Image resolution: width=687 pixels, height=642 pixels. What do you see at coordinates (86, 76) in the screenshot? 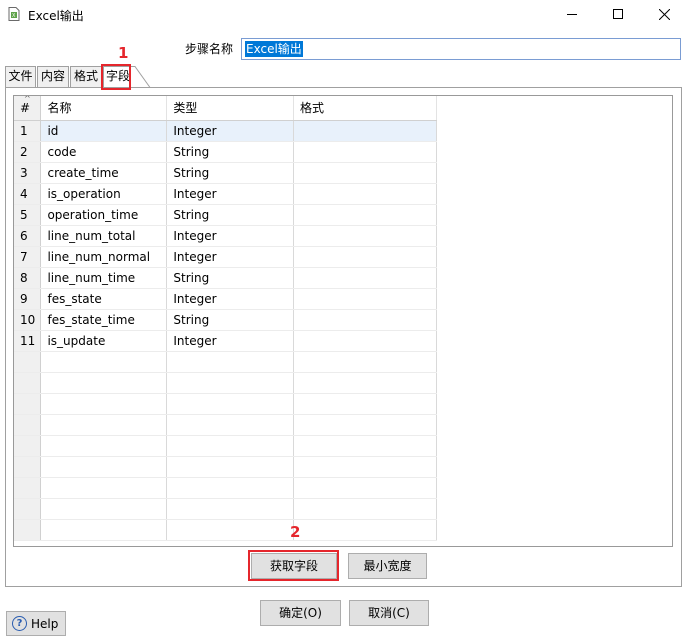
I see `tab-format: 格式` at bounding box center [86, 76].